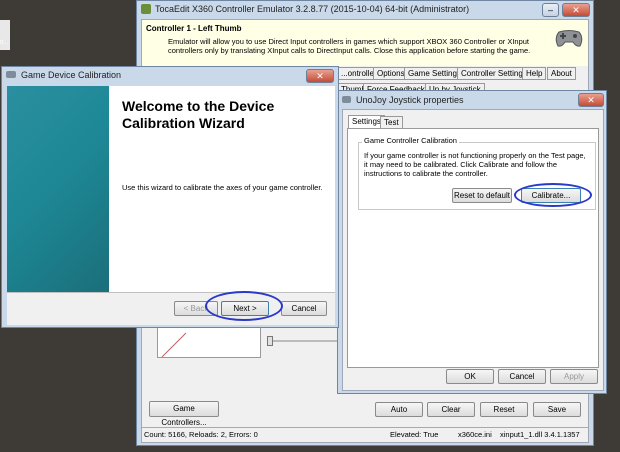 This screenshot has width=620, height=452. I want to click on app-icon, so click(146, 9).